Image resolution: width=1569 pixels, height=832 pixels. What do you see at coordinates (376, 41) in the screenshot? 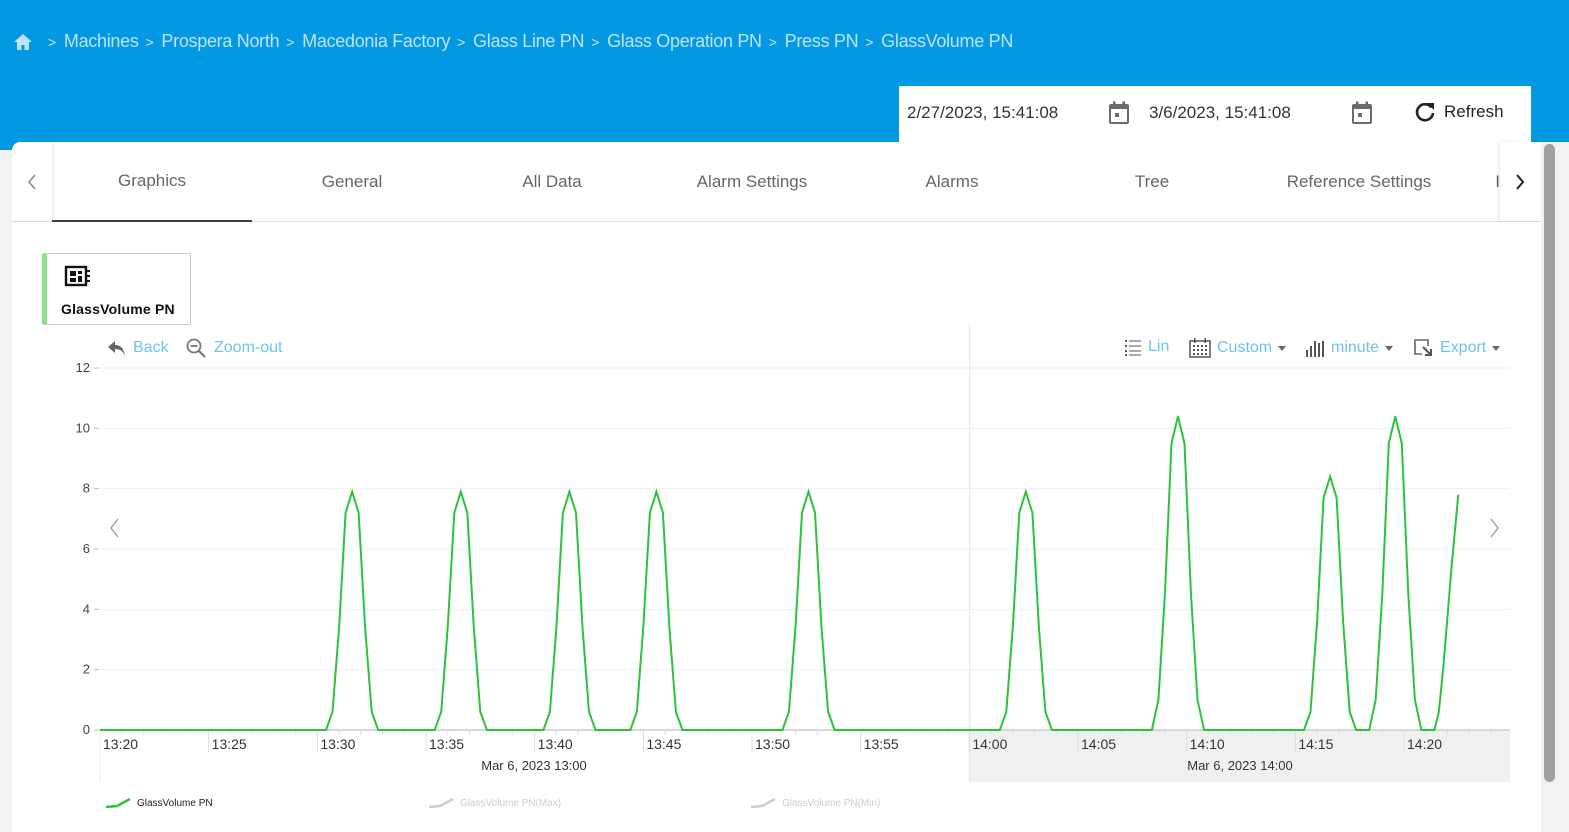
I see `breadcrumb-item: Macedonia Factory` at bounding box center [376, 41].